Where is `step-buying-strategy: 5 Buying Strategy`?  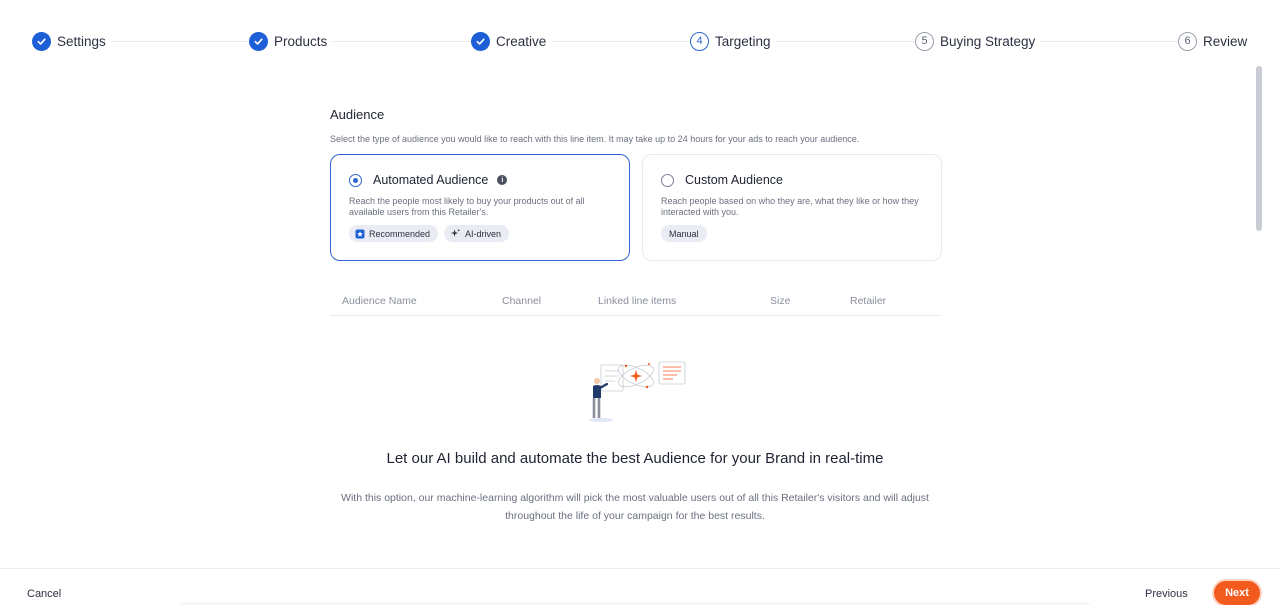
step-buying-strategy: 5 Buying Strategy is located at coordinates (978, 41).